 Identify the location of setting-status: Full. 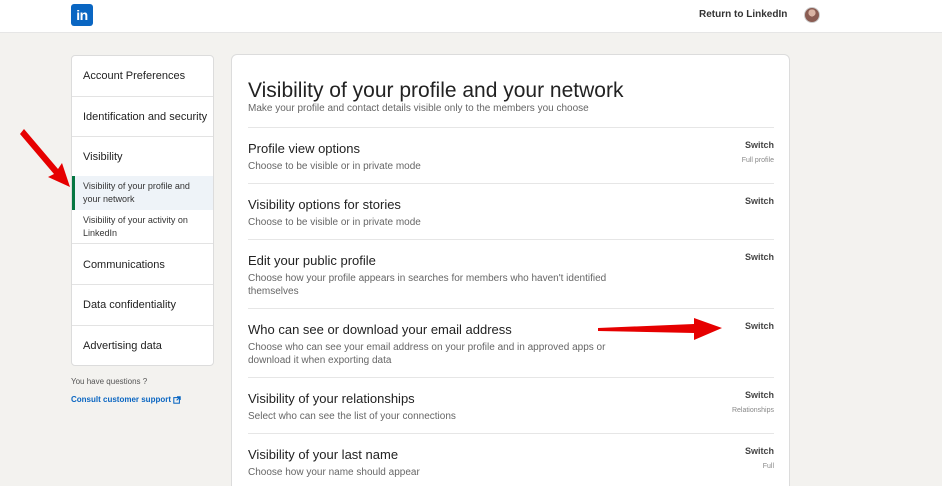
(768, 466).